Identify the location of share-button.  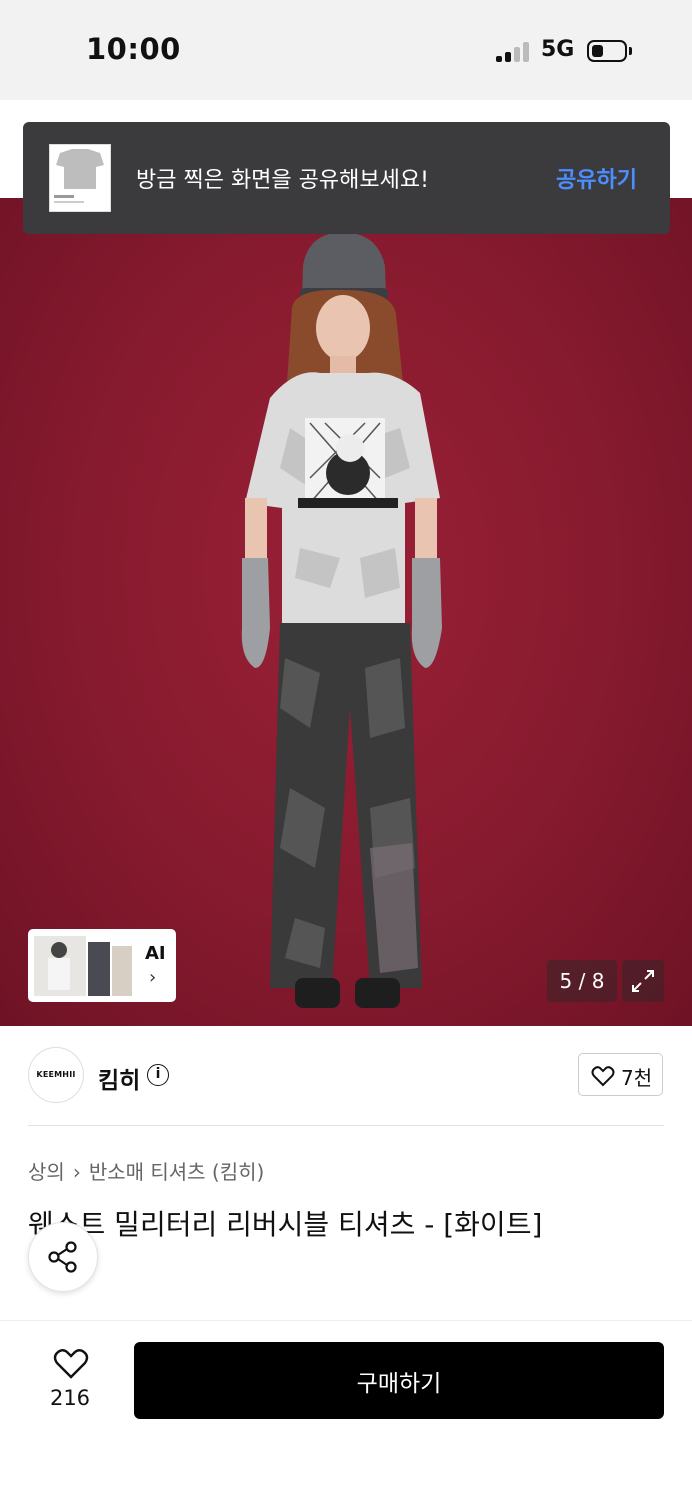
(63, 1257).